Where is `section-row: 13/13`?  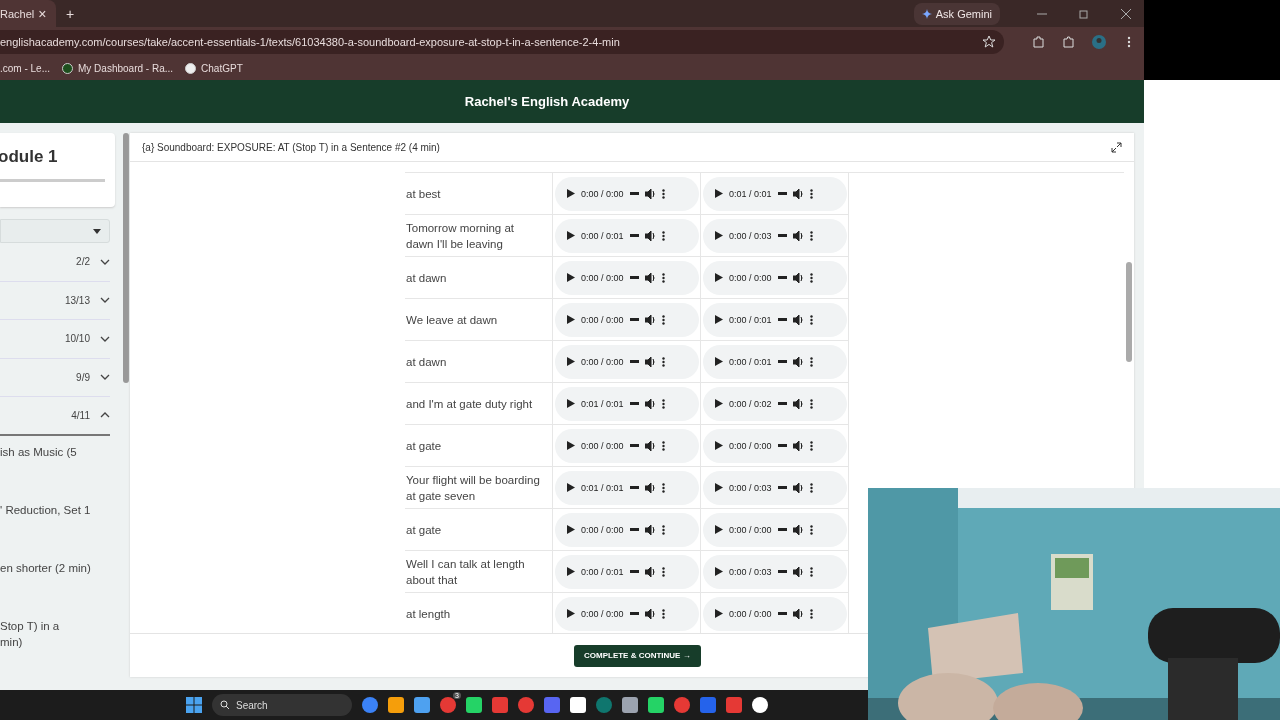
section-row: 13/13 is located at coordinates (55, 300).